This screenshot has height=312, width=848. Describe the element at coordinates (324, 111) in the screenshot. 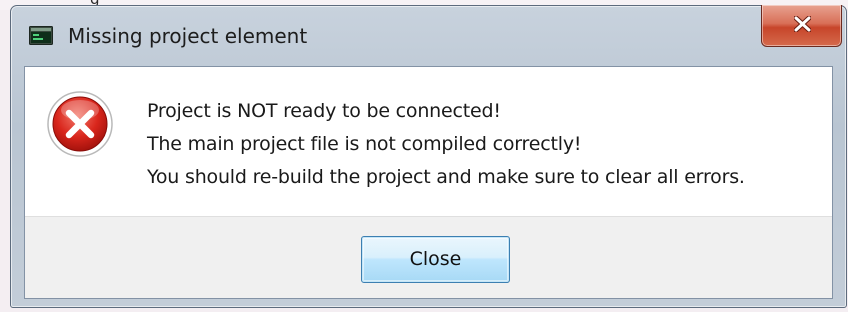

I see `message-line-1: Project is NOT ready to be connected!` at that location.